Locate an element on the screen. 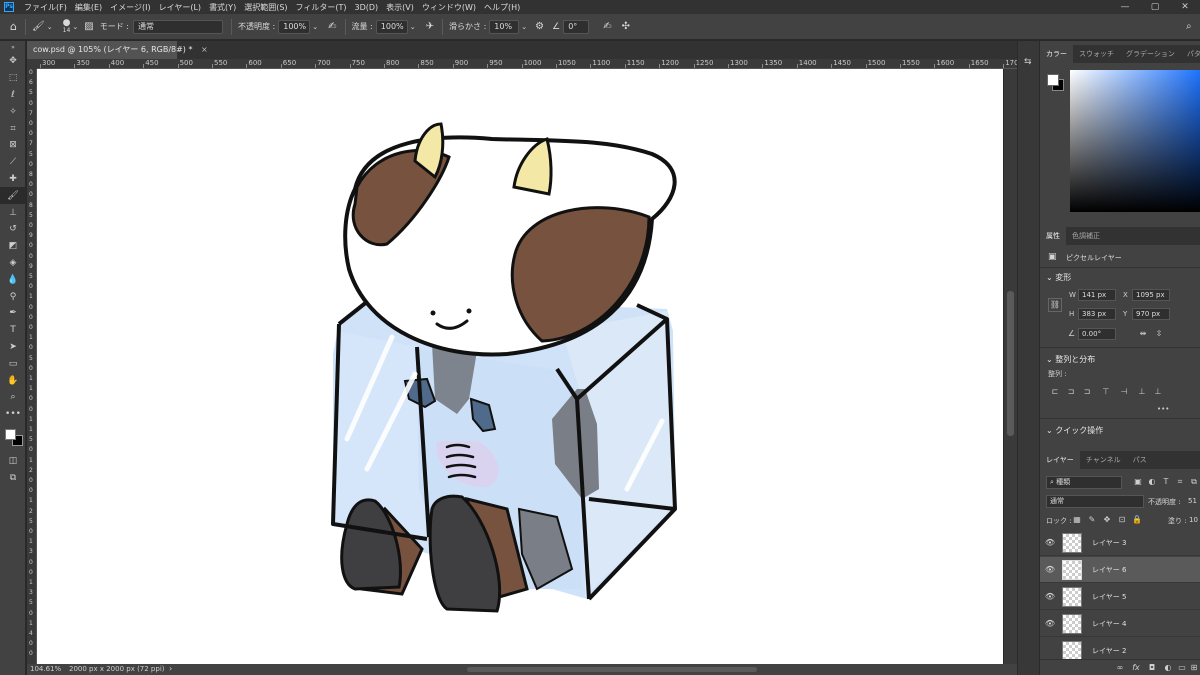 This screenshot has height=675, width=1200. filter-adjustment-icon: ◐ is located at coordinates (1152, 481).